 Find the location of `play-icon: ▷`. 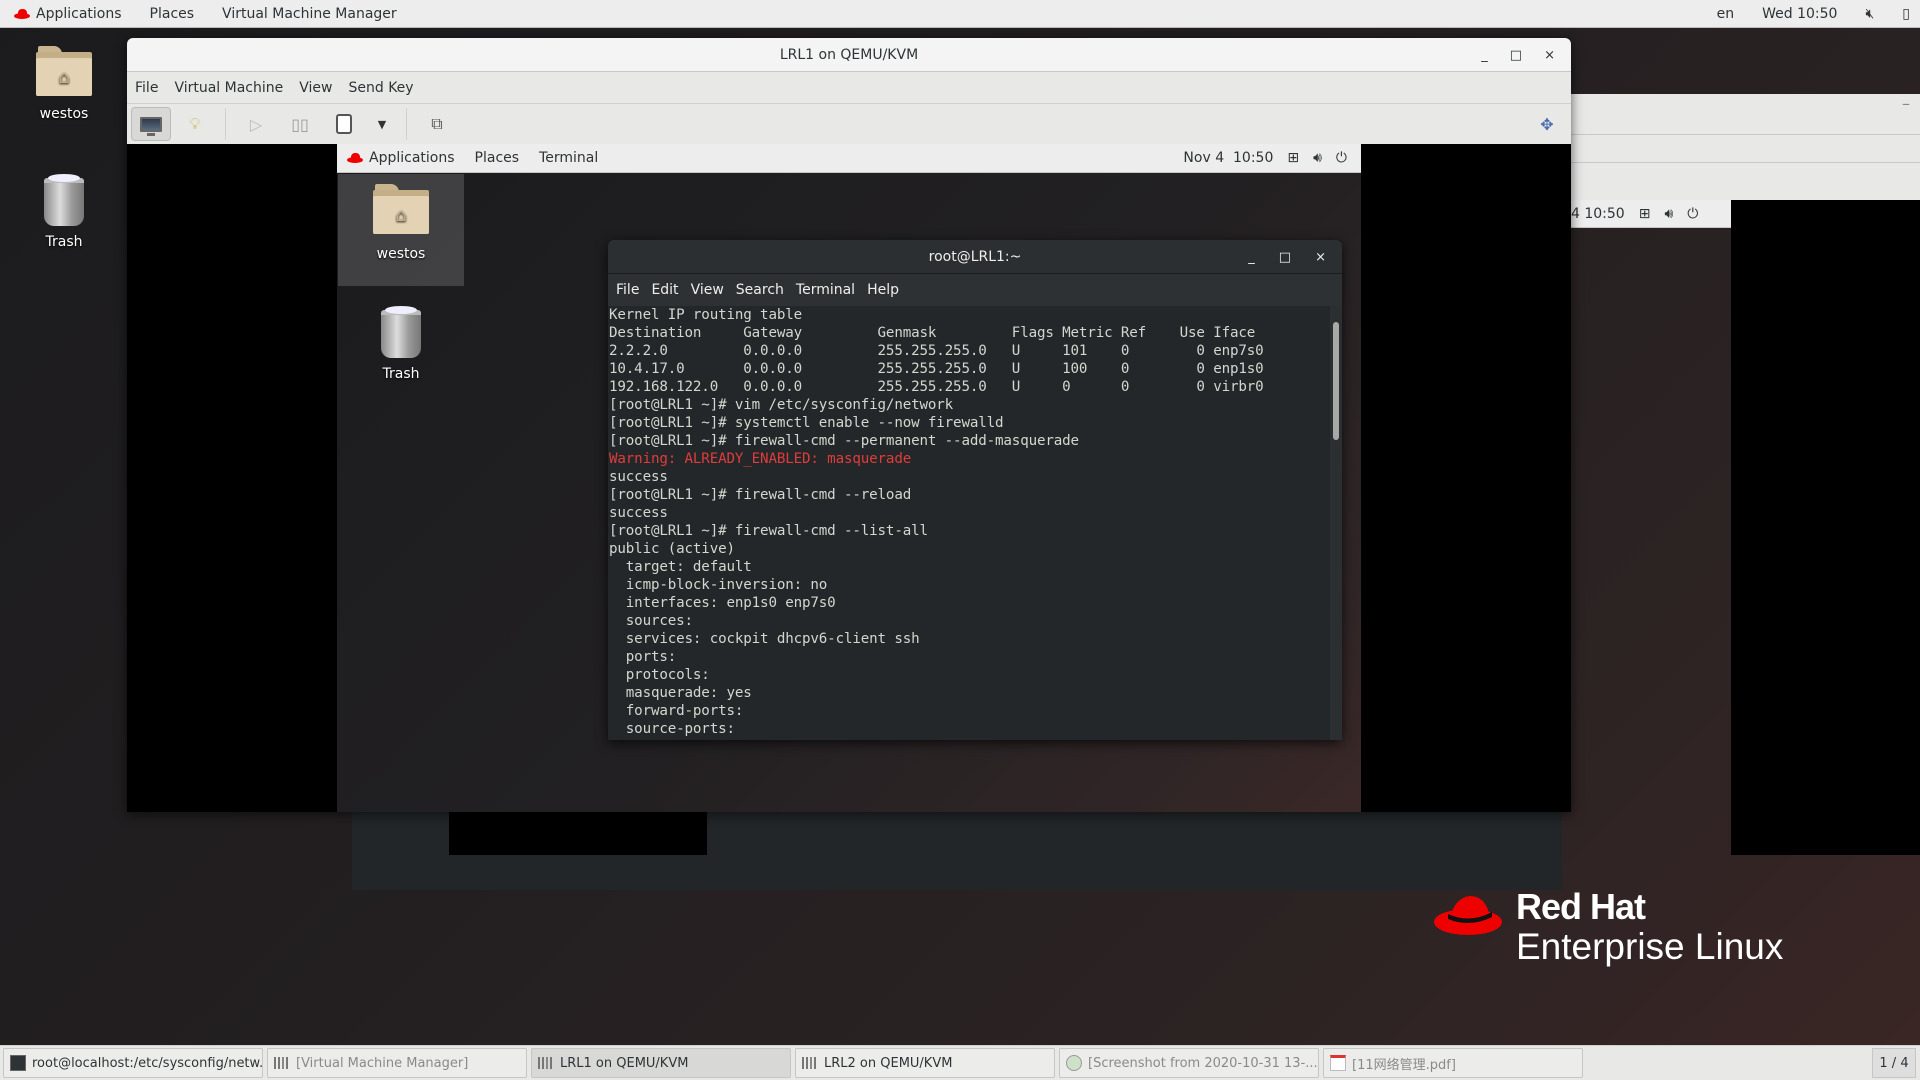

play-icon: ▷ is located at coordinates (256, 124).